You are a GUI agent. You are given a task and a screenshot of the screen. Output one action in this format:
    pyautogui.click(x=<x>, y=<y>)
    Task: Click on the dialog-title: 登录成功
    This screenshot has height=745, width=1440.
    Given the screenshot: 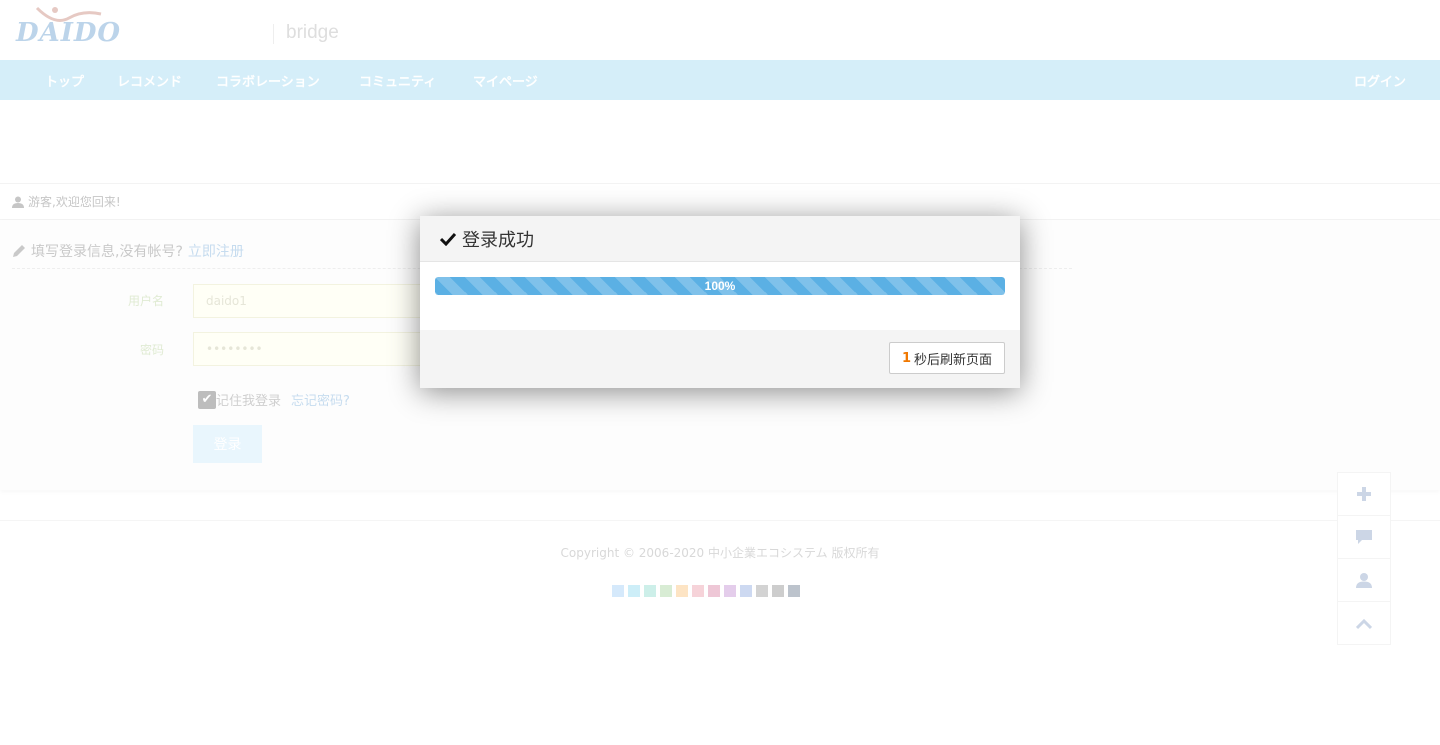 What is the action you would take?
    pyautogui.click(x=498, y=240)
    